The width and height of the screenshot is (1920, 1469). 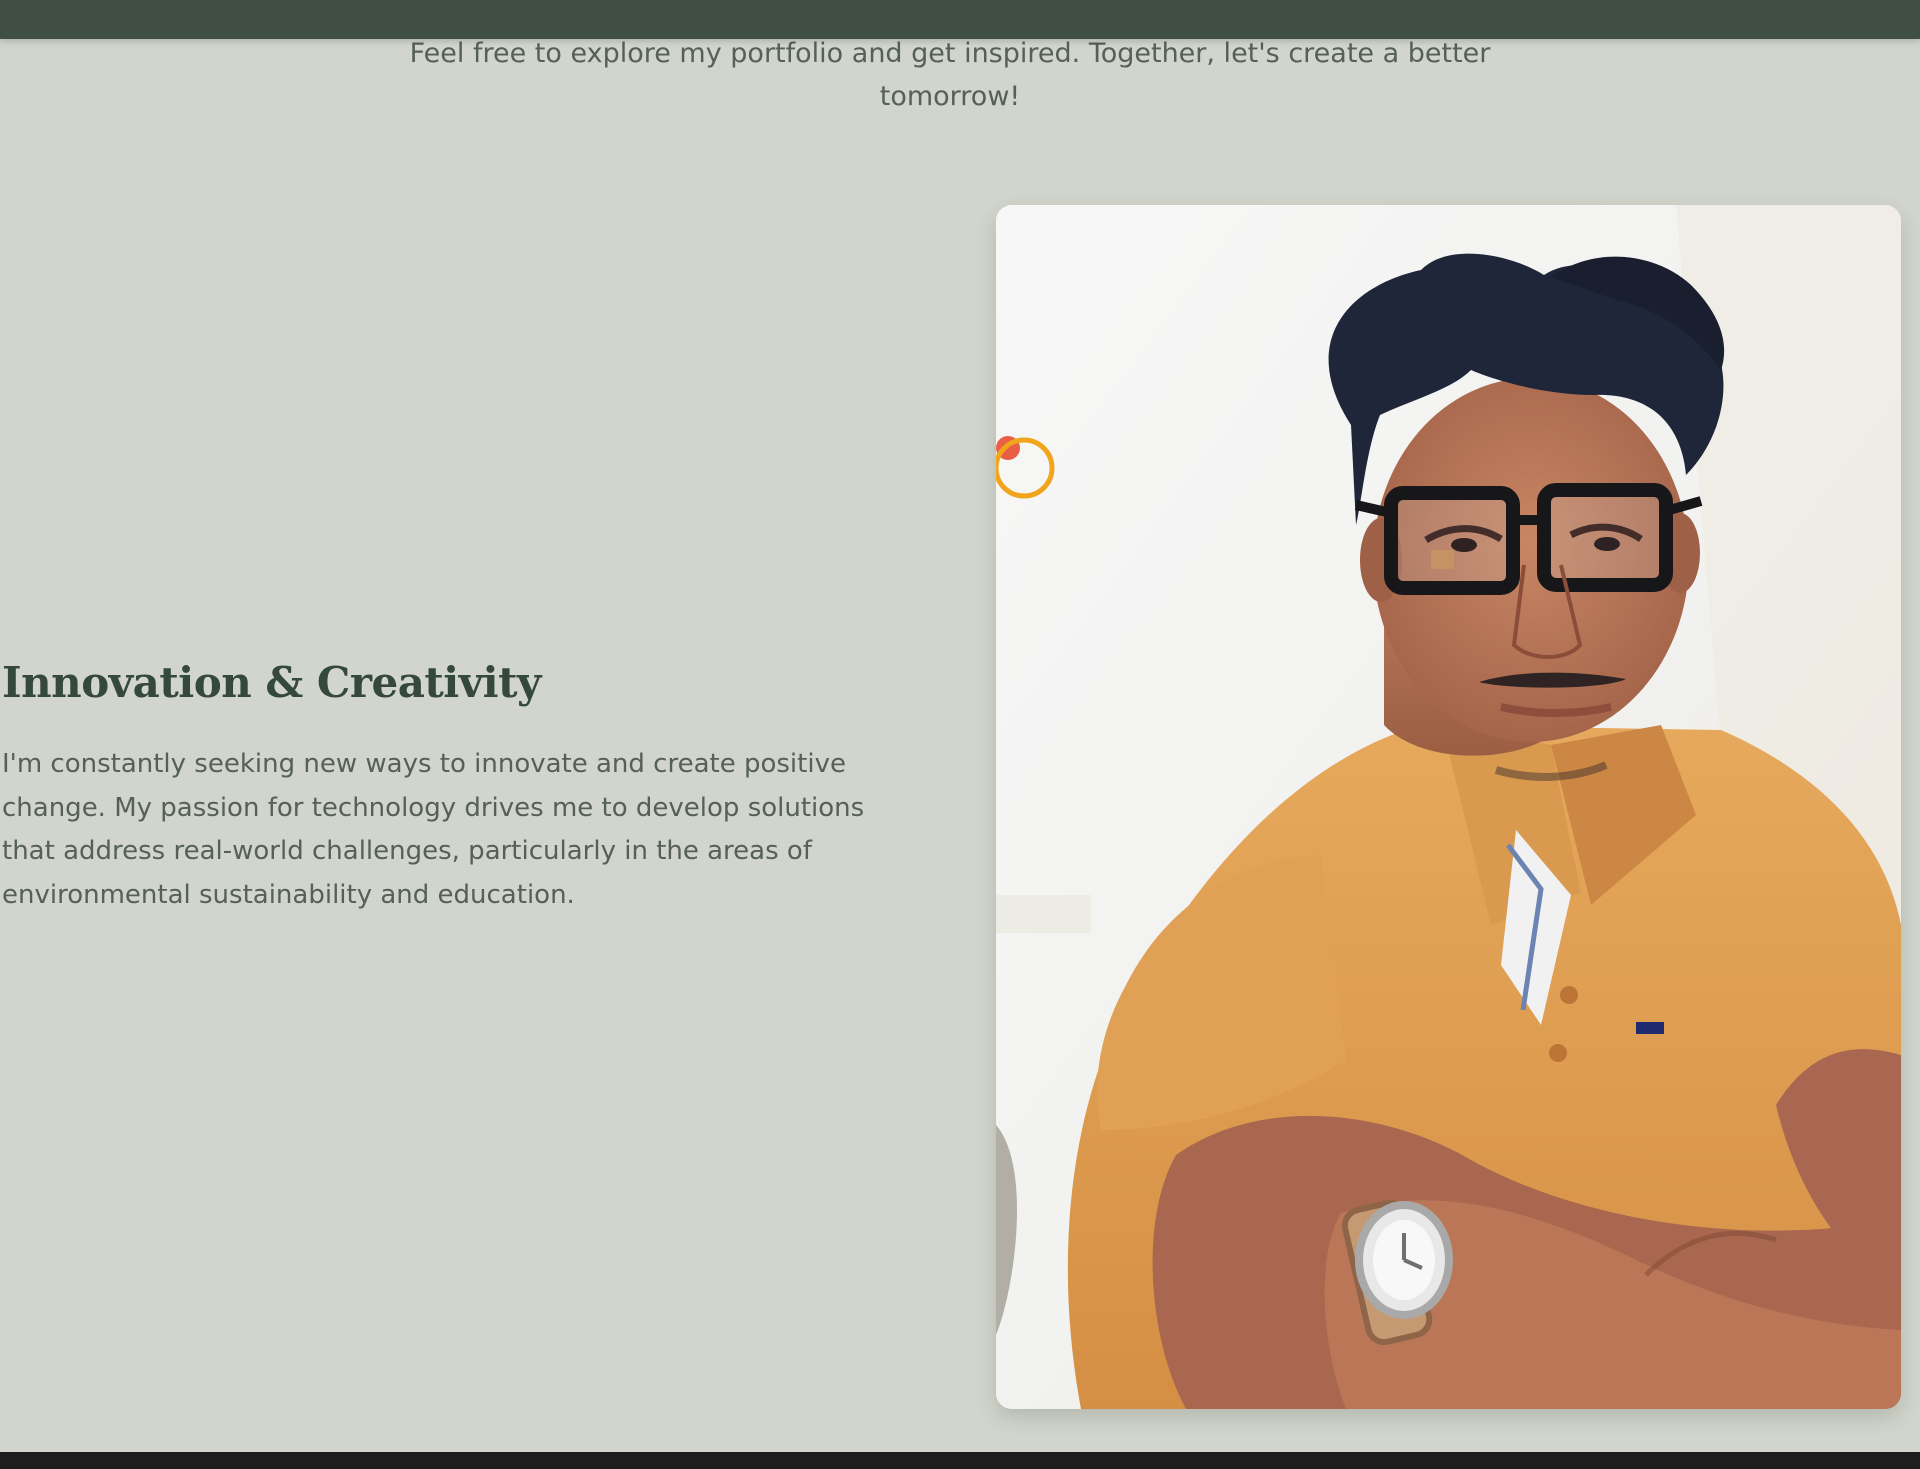 What do you see at coordinates (271, 682) in the screenshot?
I see `feature-heading: Innovation & Creativity` at bounding box center [271, 682].